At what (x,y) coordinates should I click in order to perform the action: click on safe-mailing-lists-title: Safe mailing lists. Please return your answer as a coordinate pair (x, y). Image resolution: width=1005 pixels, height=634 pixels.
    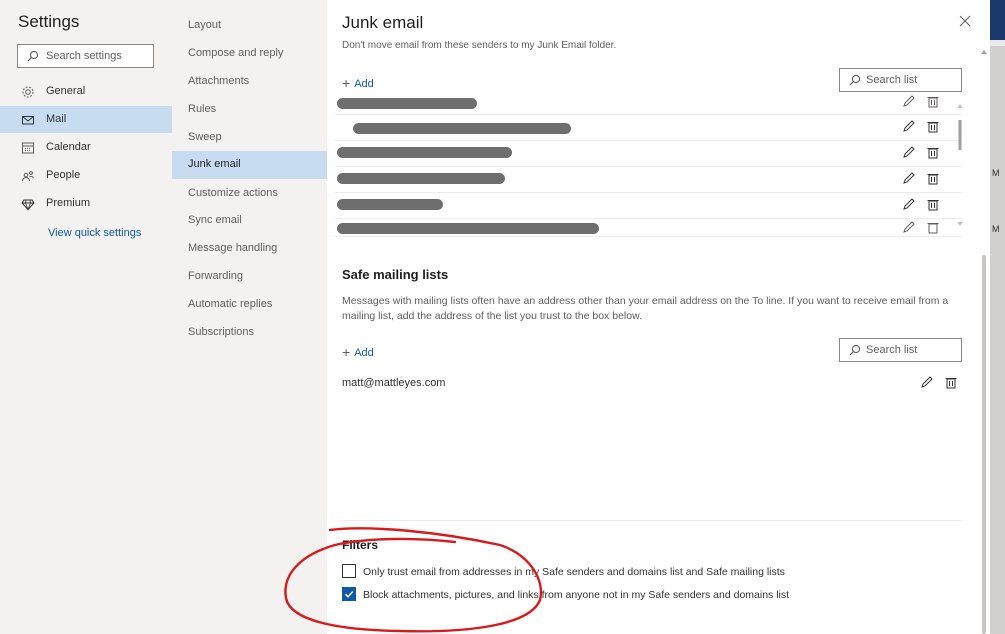
    Looking at the image, I should click on (395, 274).